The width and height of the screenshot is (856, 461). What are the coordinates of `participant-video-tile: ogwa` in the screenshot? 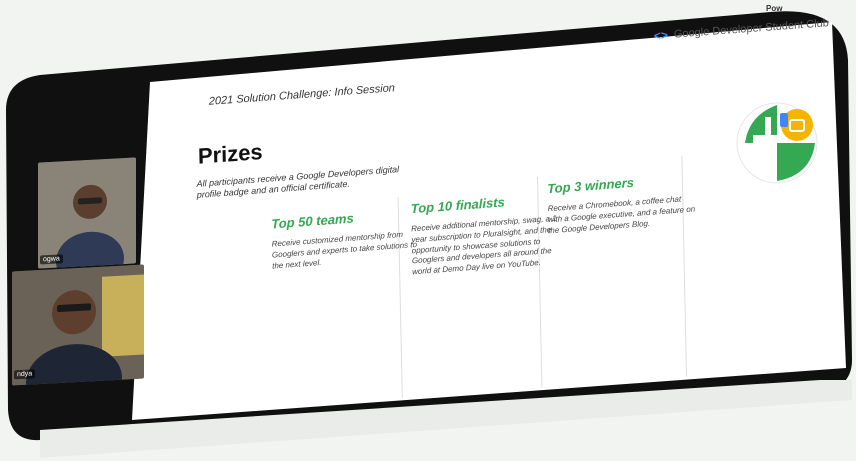 It's located at (87, 213).